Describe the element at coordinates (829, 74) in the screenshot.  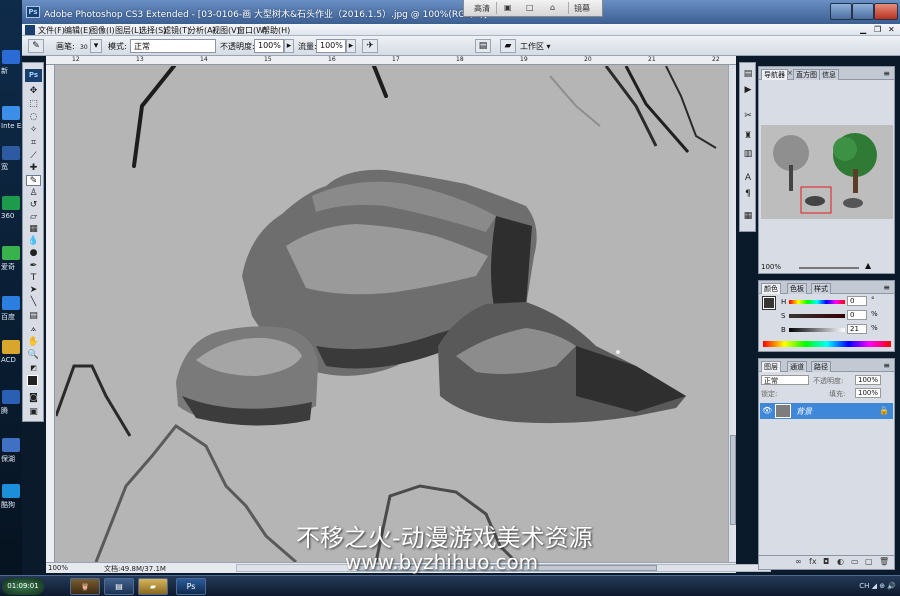
I see `tab-info: 信息` at that location.